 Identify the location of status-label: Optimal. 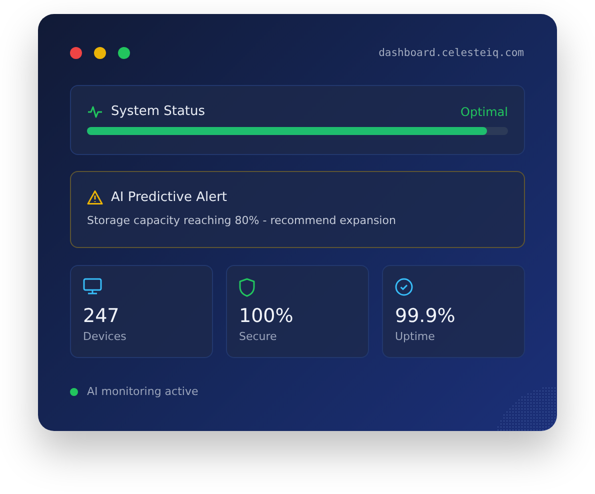
(484, 111).